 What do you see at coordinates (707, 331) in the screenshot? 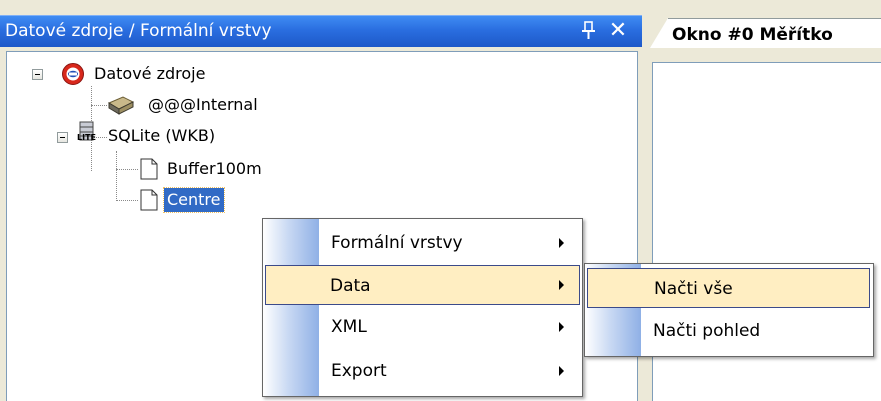
I see `menu-item-label: Načti pohled` at bounding box center [707, 331].